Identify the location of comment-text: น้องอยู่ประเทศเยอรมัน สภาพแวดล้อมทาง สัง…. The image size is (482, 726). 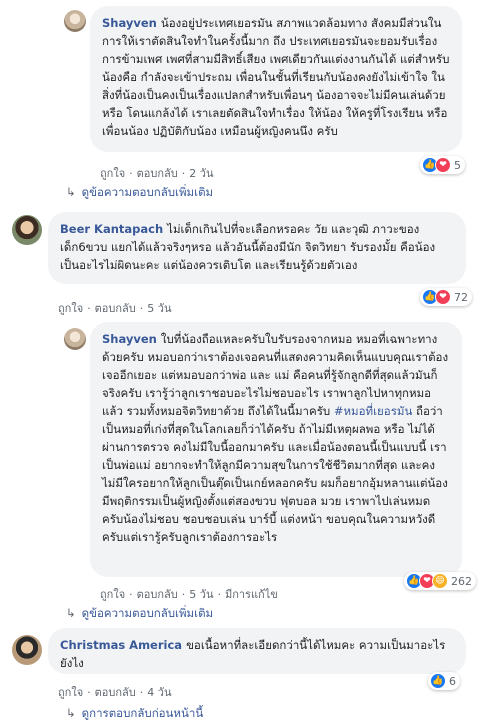
(276, 77).